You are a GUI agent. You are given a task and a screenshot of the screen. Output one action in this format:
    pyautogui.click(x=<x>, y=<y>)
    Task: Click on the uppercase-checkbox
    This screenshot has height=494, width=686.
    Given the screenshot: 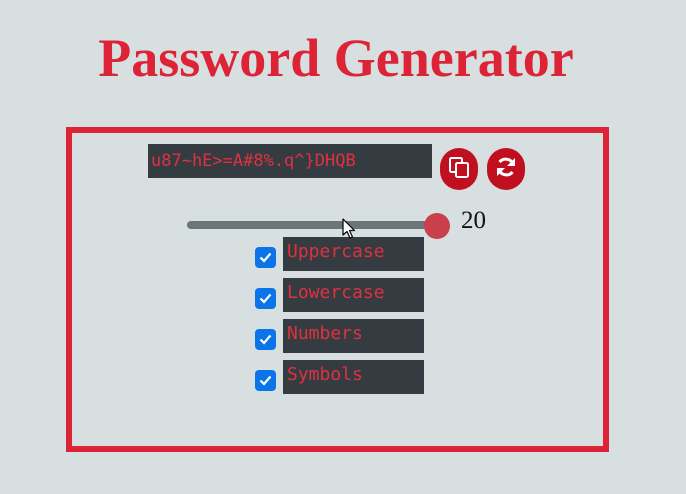 What is the action you would take?
    pyautogui.click(x=265, y=257)
    